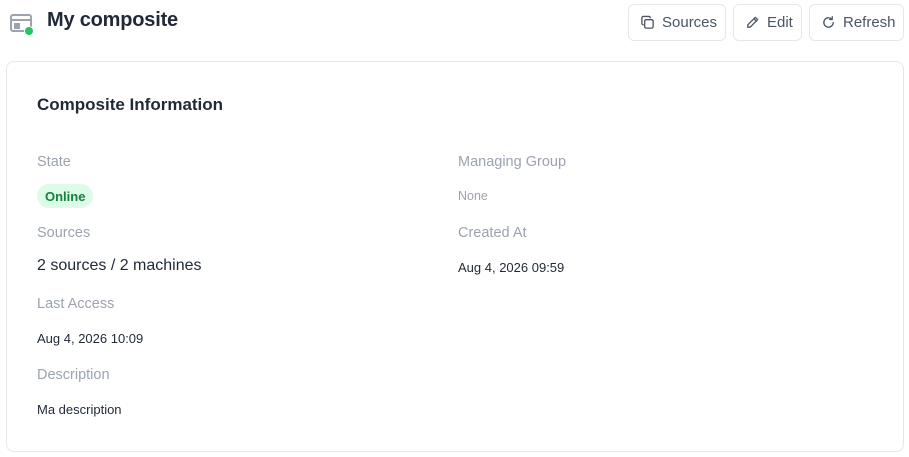 The image size is (909, 457). I want to click on pencil-icon, so click(753, 22).